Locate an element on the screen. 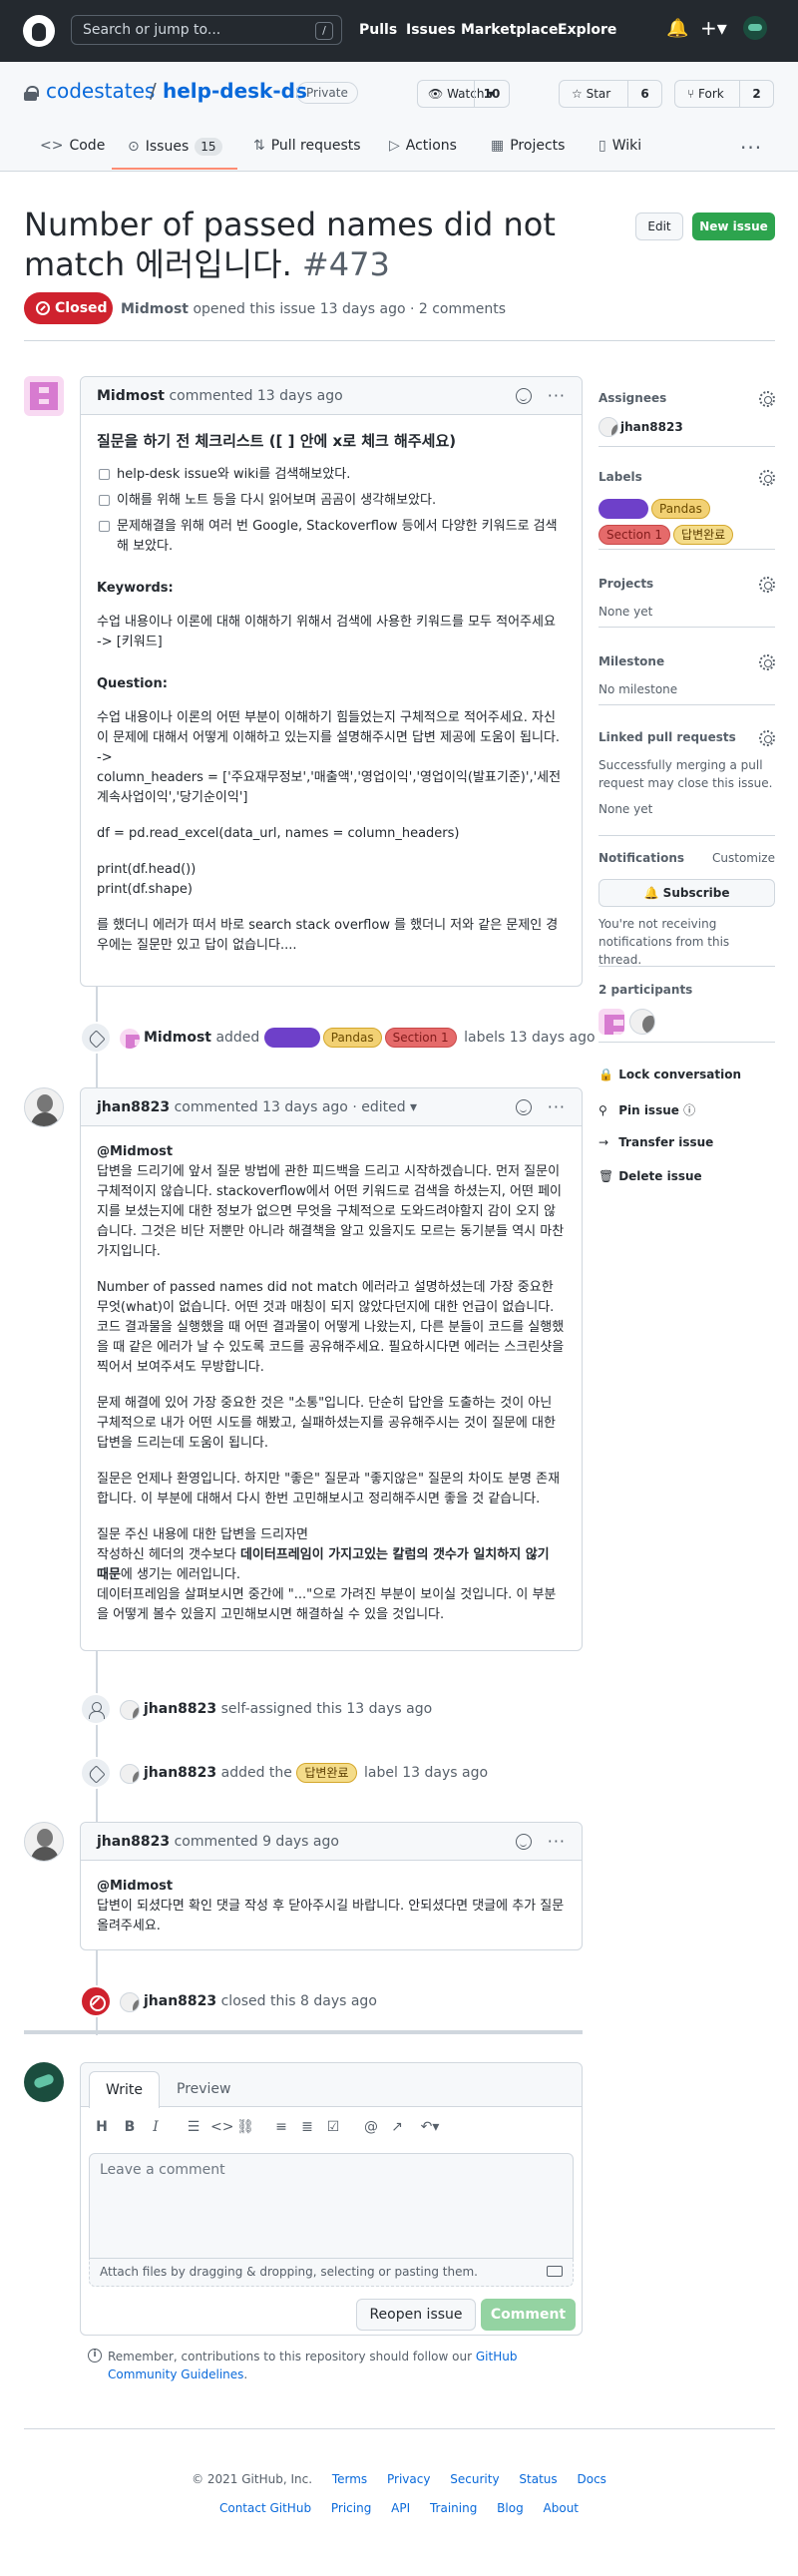 This screenshot has height=2576, width=798. new-issue-button: New issue is located at coordinates (733, 226).